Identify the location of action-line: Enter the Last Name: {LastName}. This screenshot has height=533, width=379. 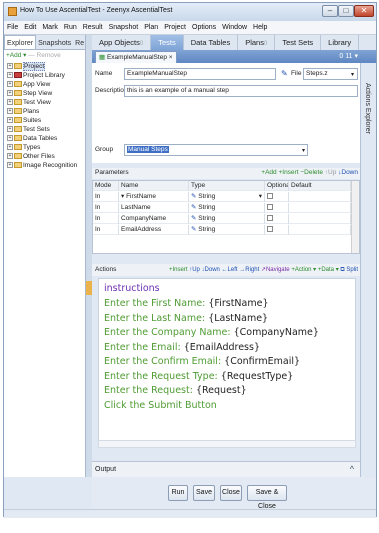
(186, 318).